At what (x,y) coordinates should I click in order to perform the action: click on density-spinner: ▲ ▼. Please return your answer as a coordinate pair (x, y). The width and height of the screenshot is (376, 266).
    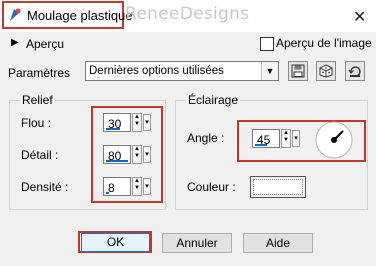
    Looking at the image, I should click on (137, 186).